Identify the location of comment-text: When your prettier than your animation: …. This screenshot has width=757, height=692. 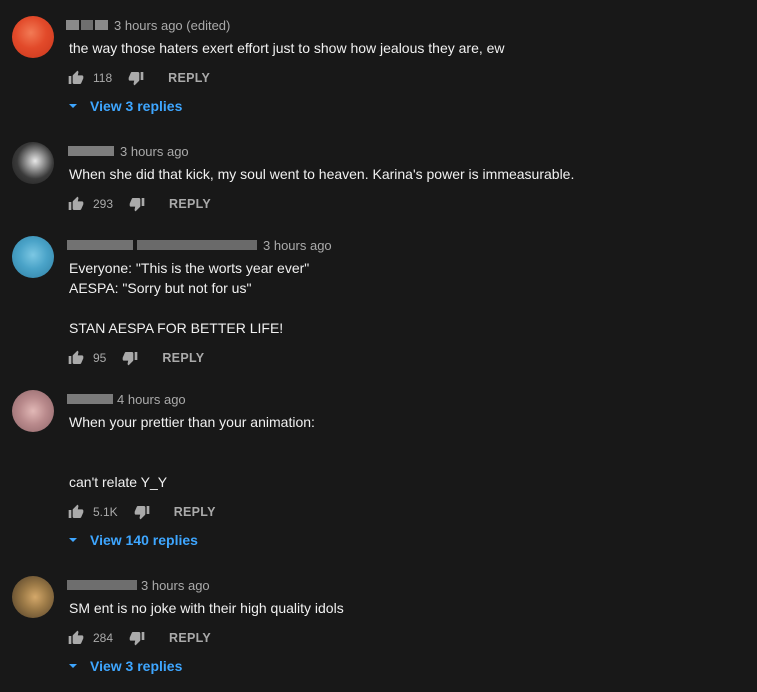
(192, 452).